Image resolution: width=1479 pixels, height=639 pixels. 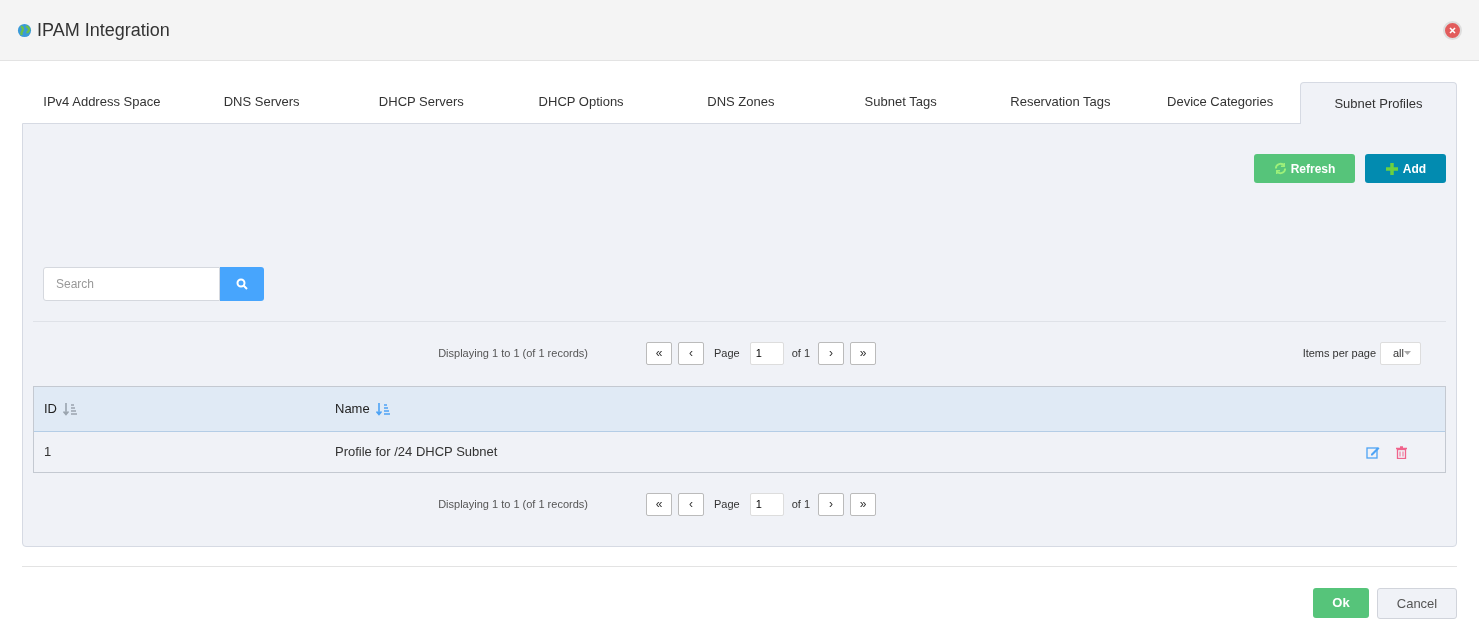 What do you see at coordinates (1378, 103) in the screenshot?
I see `tab: Subnet Profiles` at bounding box center [1378, 103].